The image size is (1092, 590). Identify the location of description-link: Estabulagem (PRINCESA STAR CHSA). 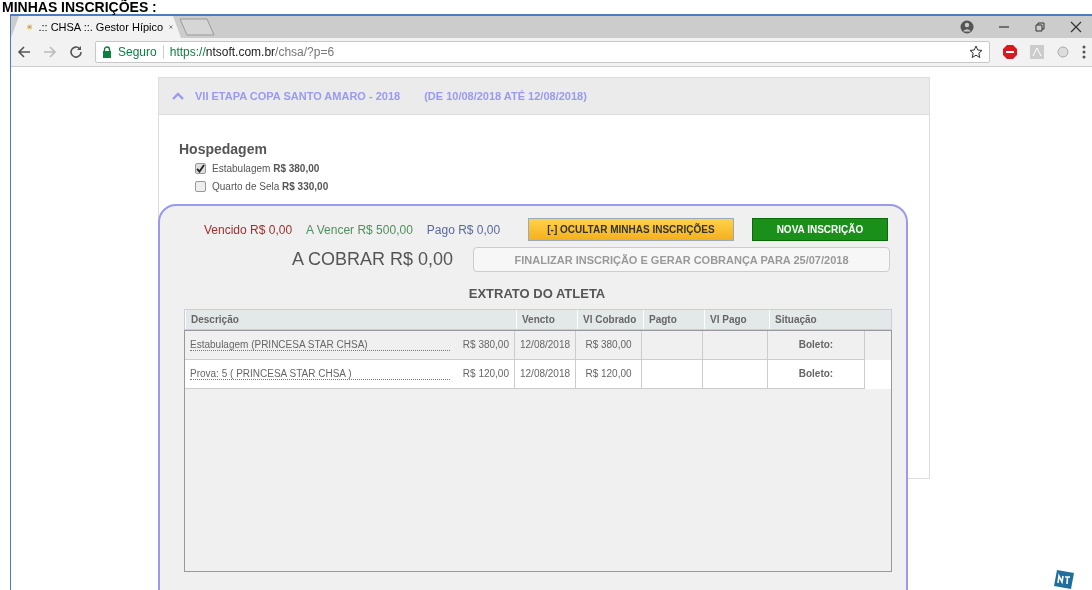
(320, 345).